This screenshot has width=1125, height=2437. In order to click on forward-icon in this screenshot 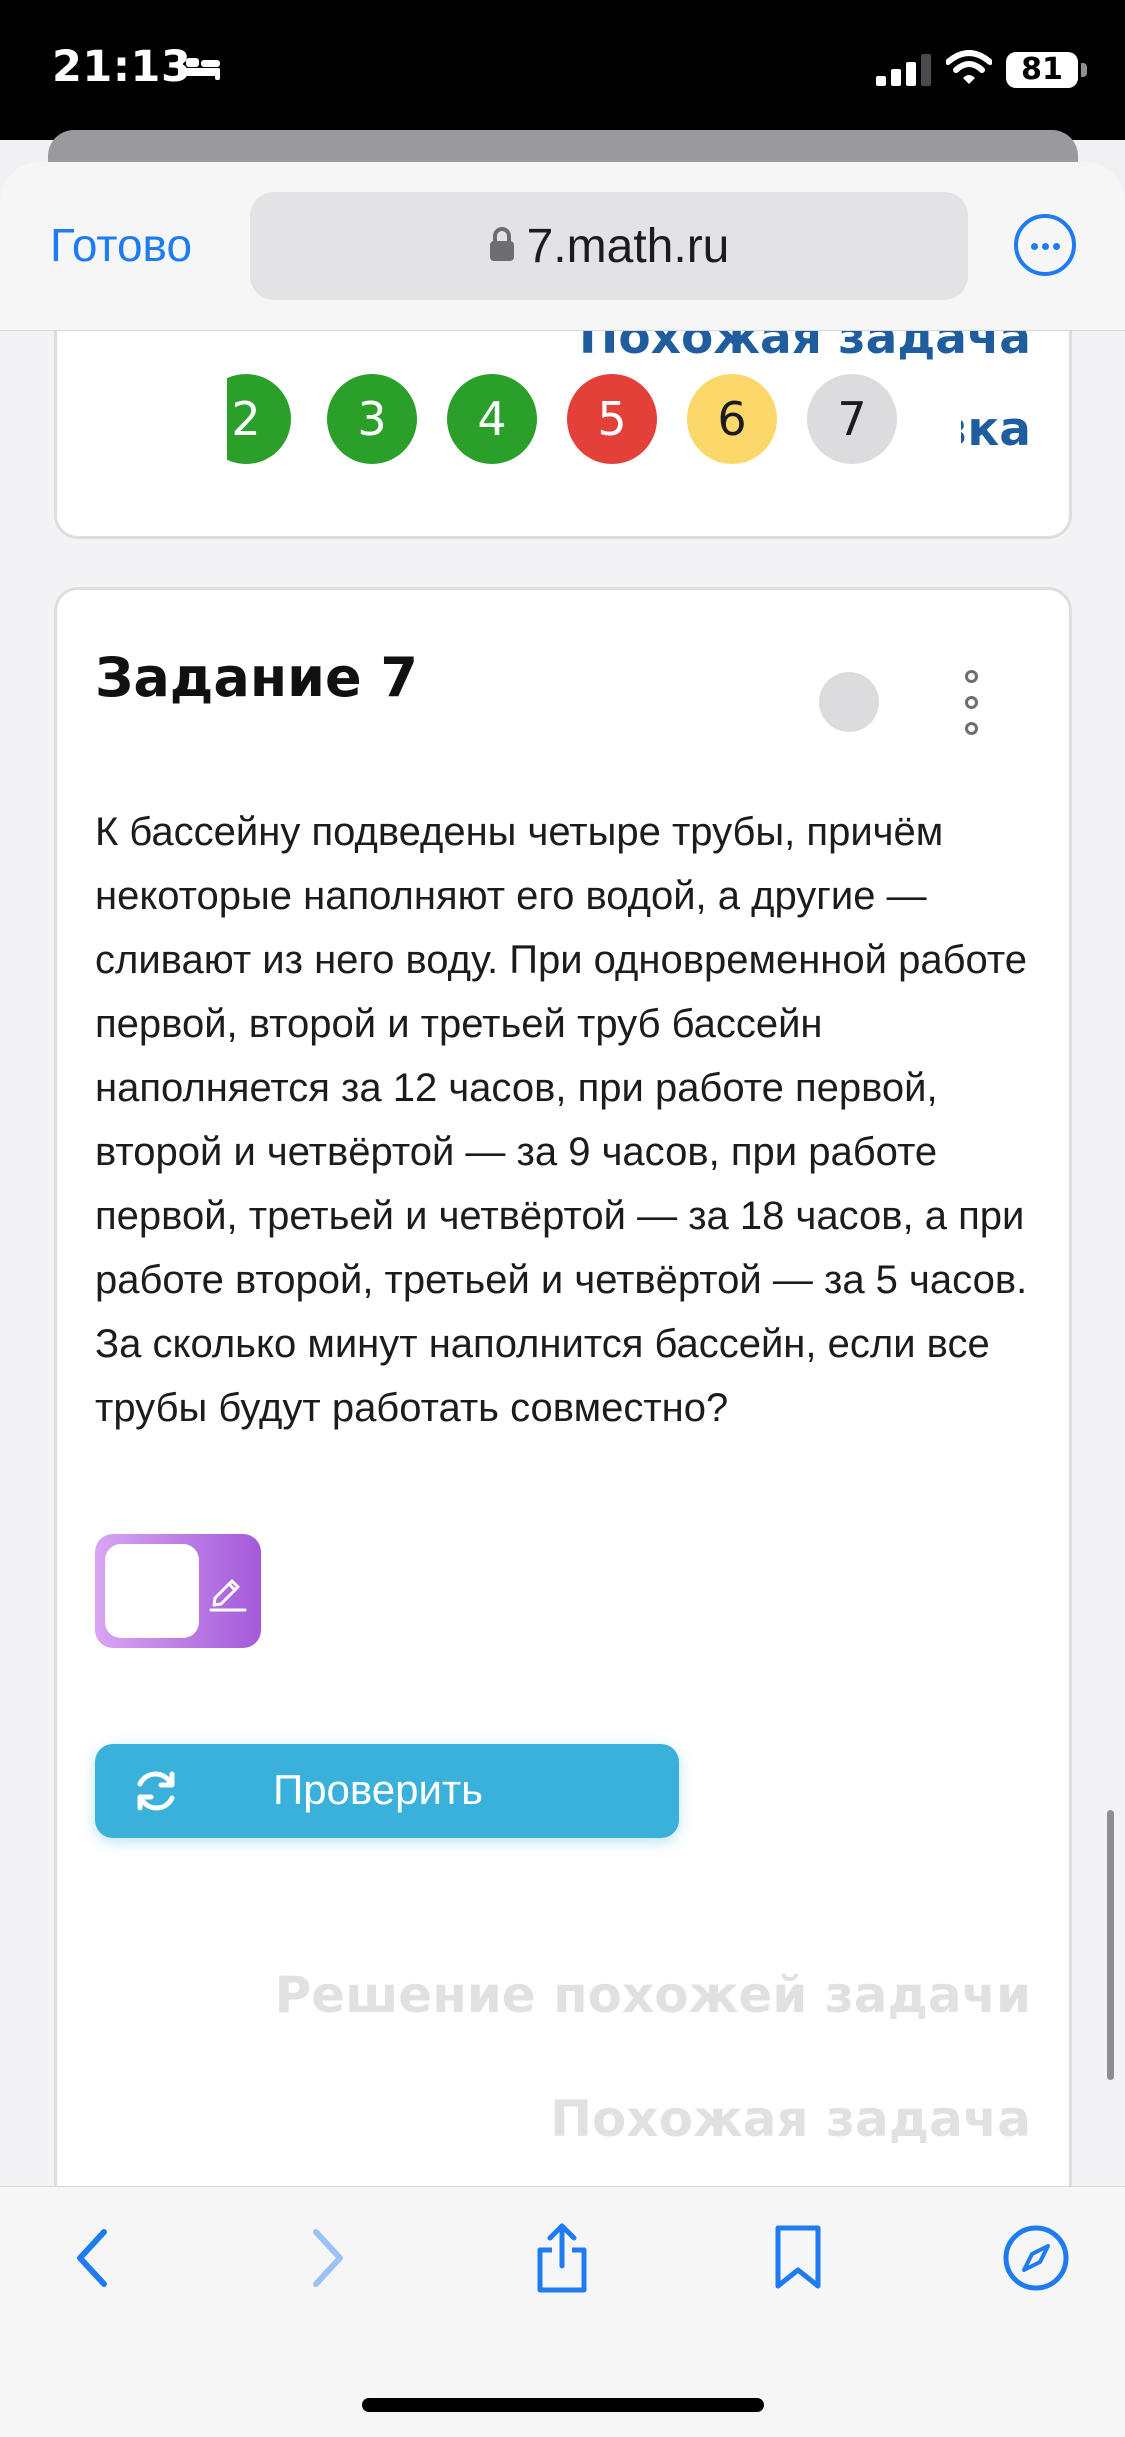, I will do `click(327, 2260)`.